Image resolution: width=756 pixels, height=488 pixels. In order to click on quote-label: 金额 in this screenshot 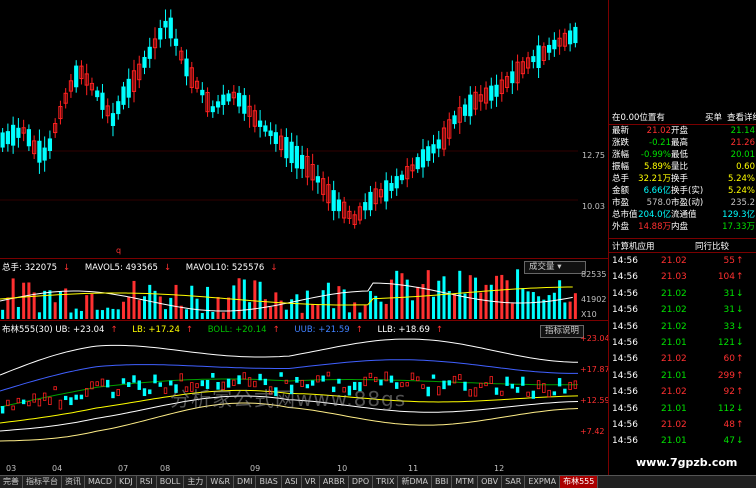, I will do `click(621, 191)`.